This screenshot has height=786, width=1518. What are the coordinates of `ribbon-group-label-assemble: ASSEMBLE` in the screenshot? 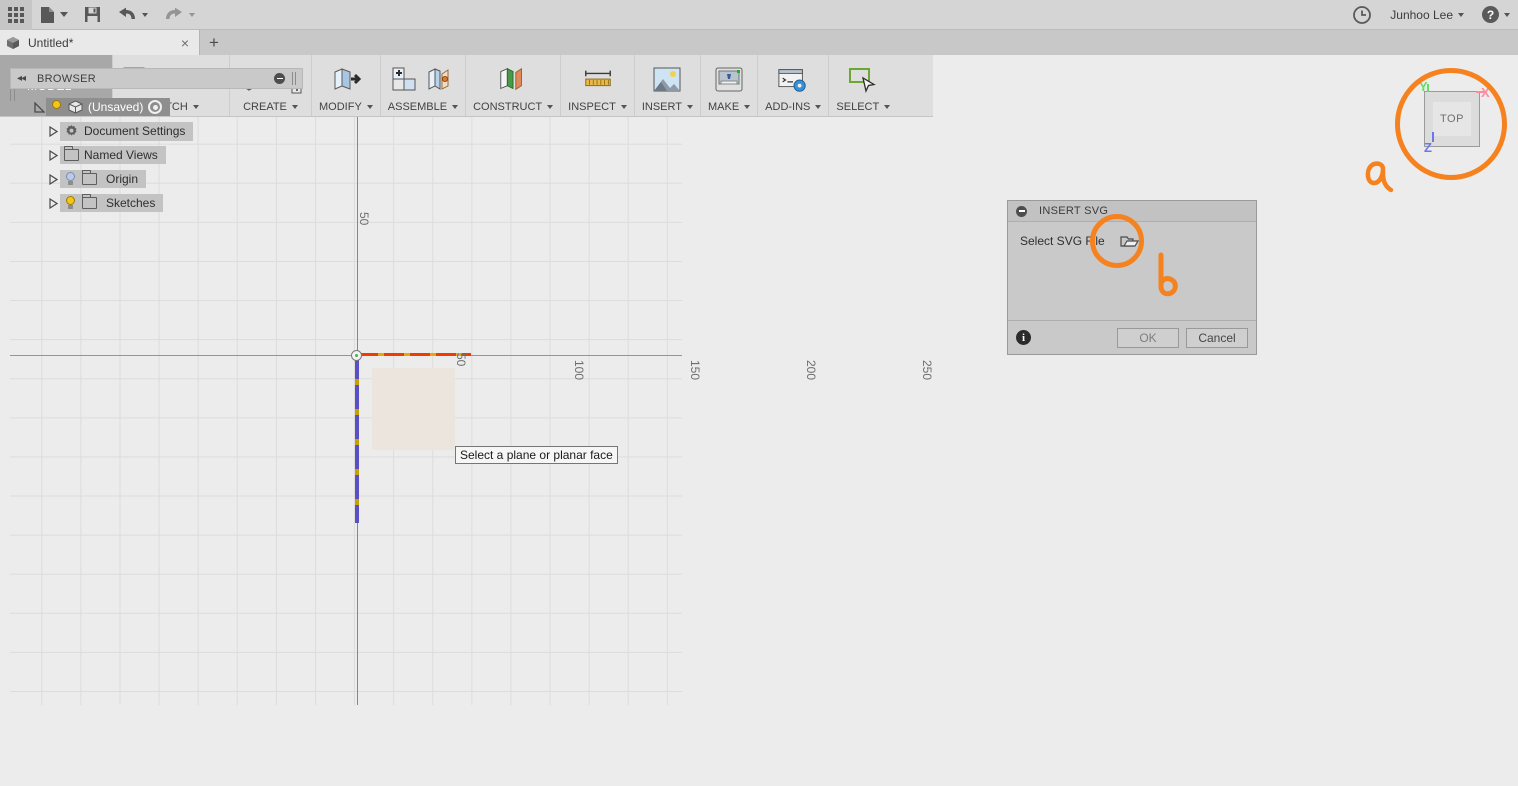 It's located at (423, 107).